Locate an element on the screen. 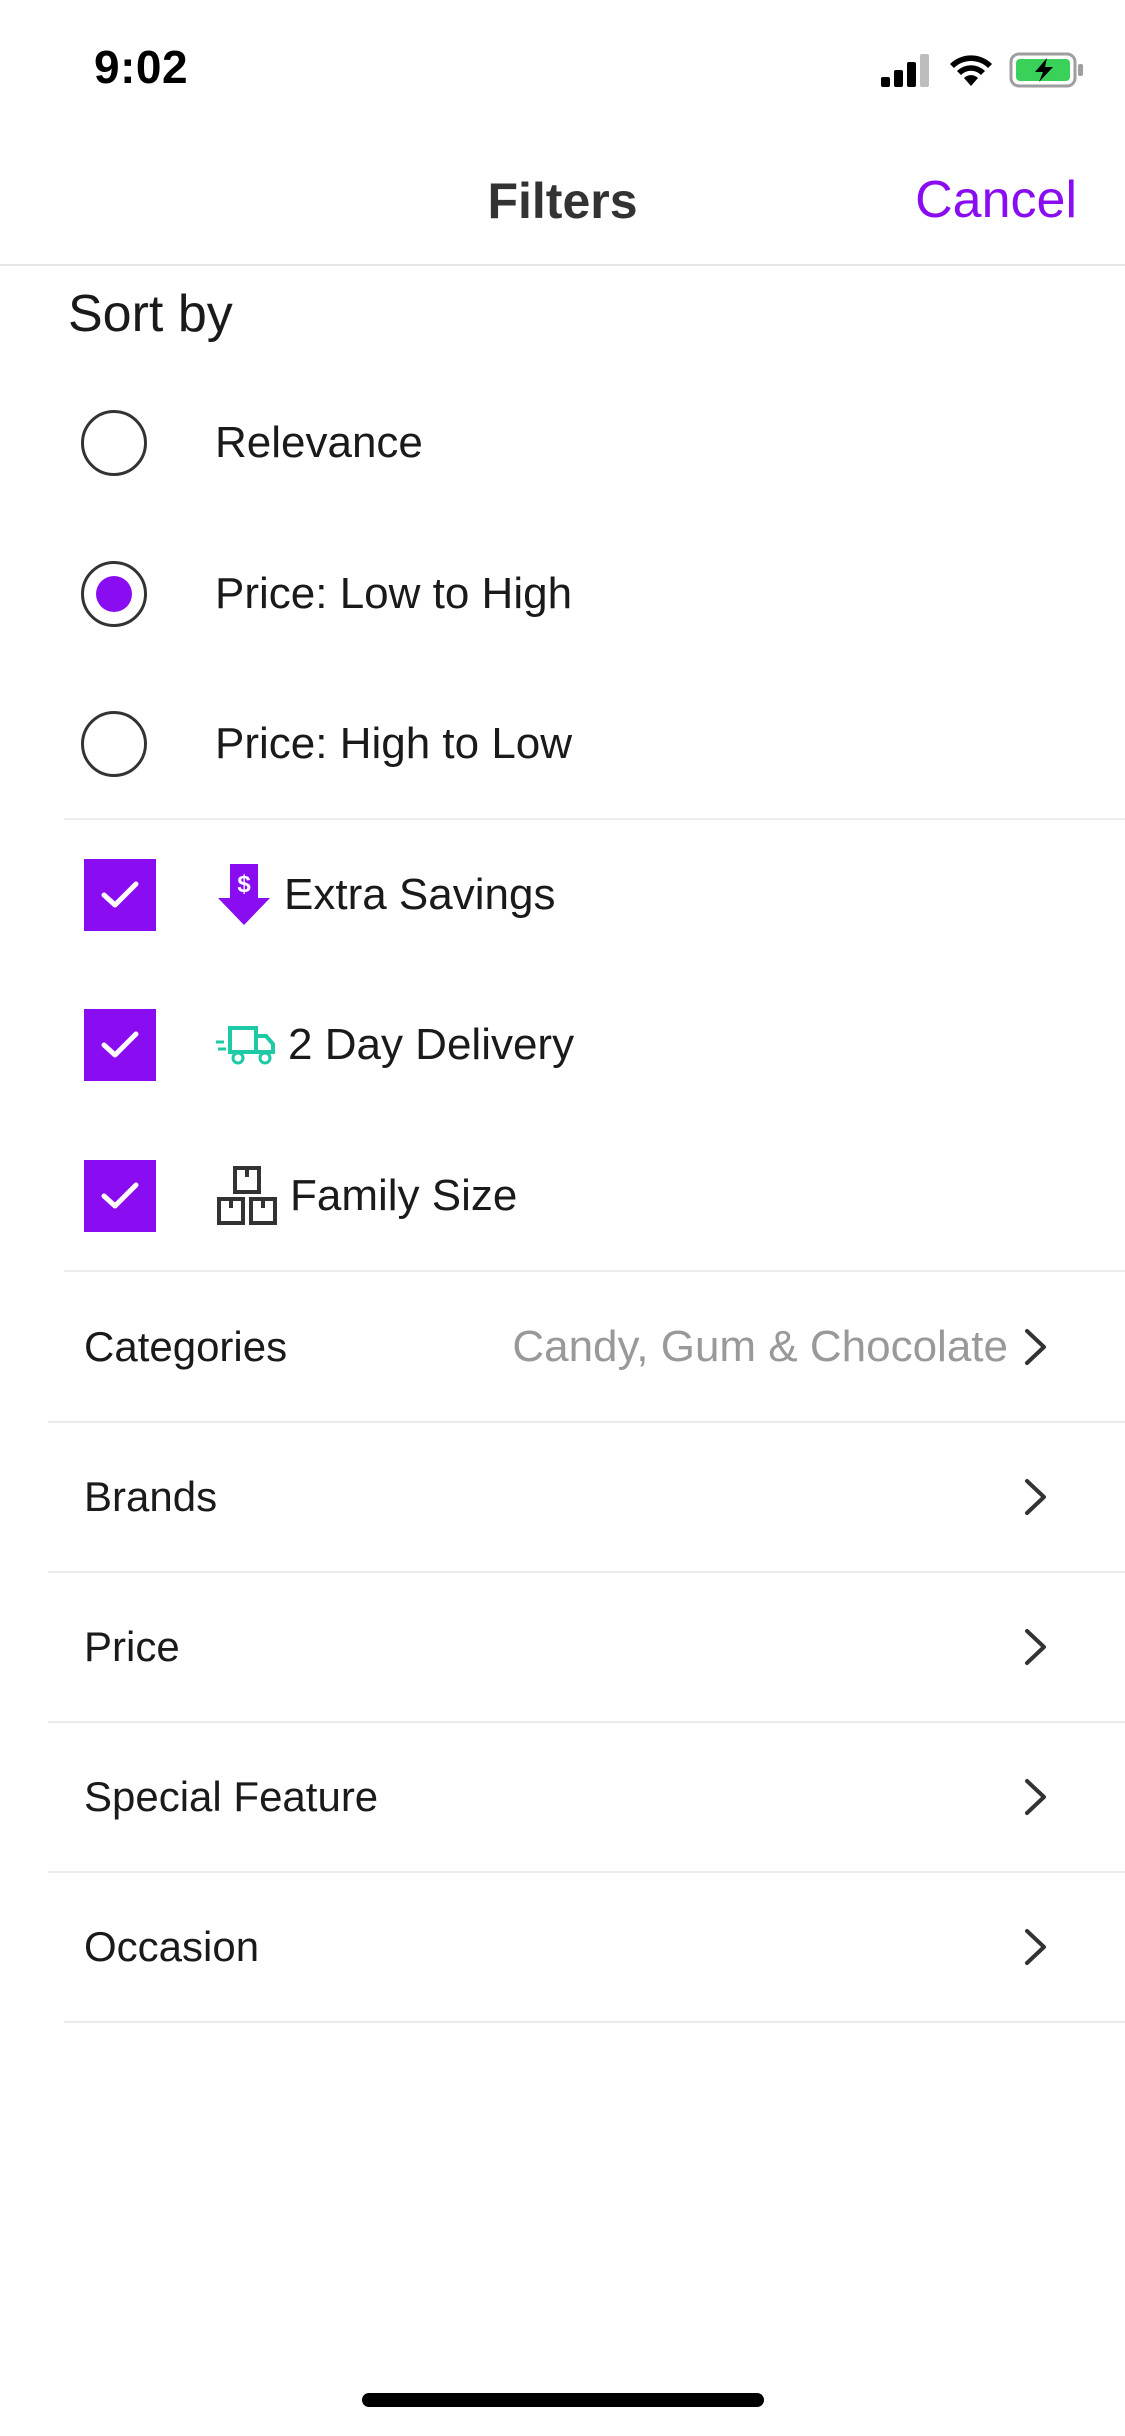 This screenshot has width=1125, height=2436. filter-label: Price is located at coordinates (132, 1646).